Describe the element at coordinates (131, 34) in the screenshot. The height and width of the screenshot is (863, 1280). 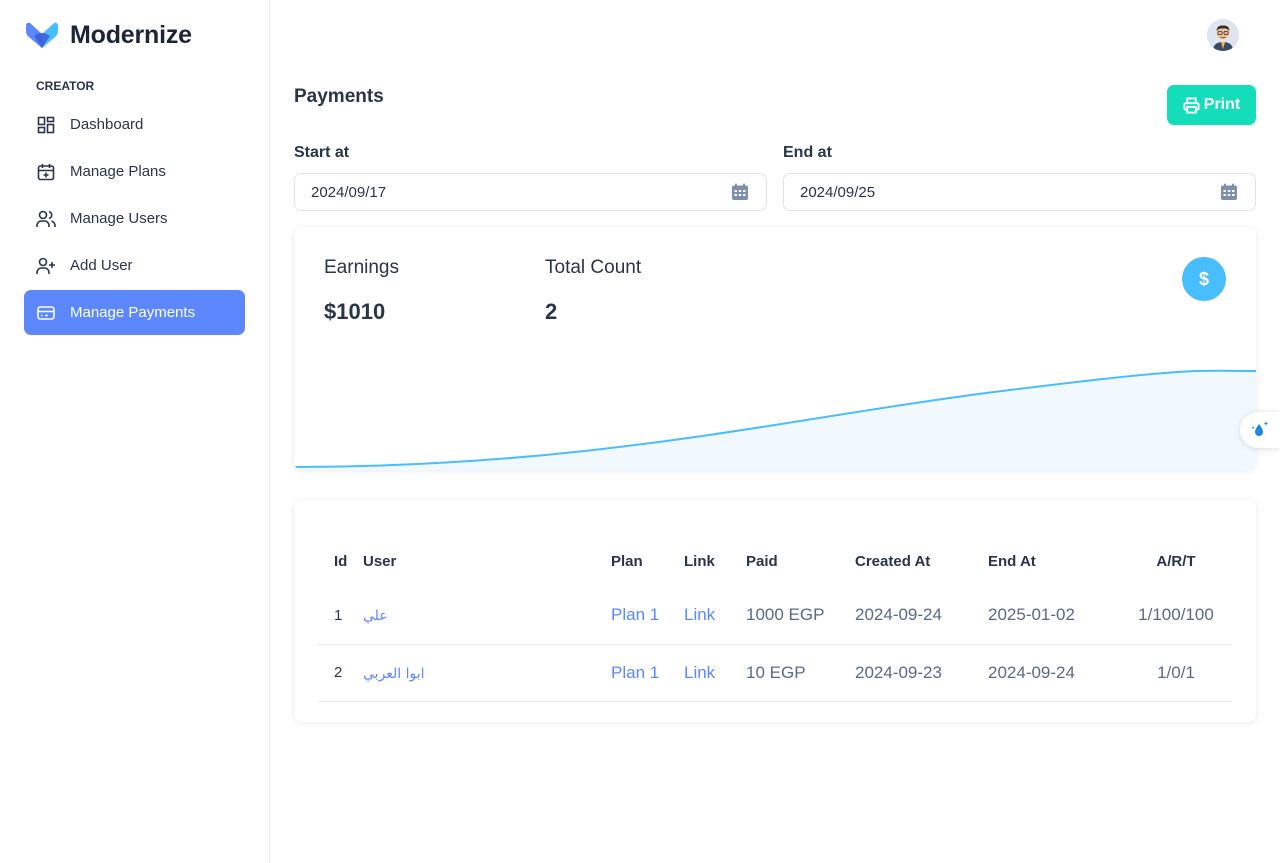
I see `brand-name: Modernize` at that location.